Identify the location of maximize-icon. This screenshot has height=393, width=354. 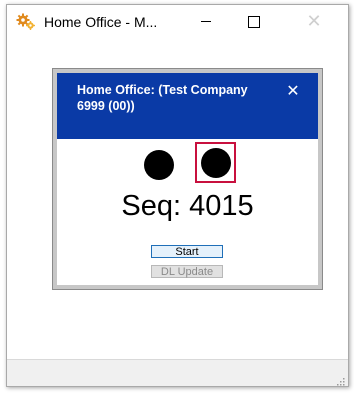
(254, 21).